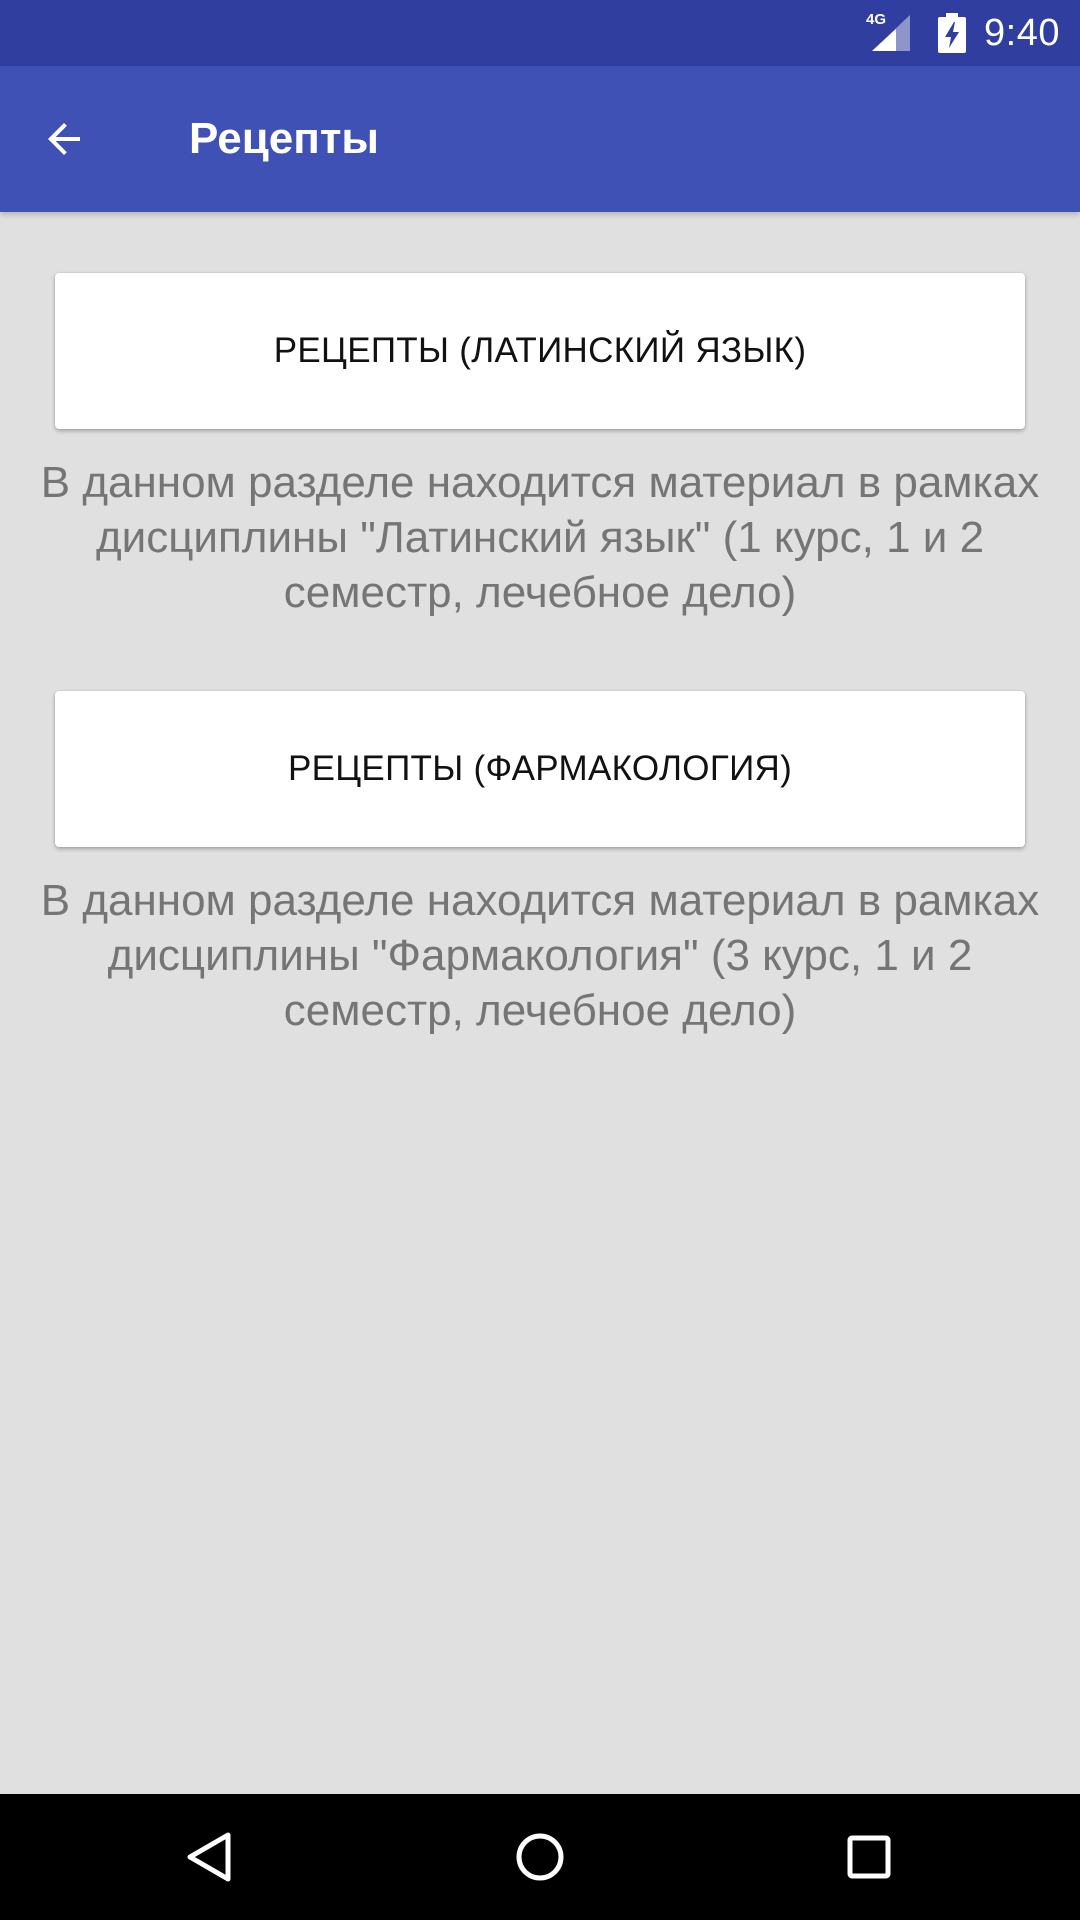  I want to click on nav-home-button, so click(540, 1857).